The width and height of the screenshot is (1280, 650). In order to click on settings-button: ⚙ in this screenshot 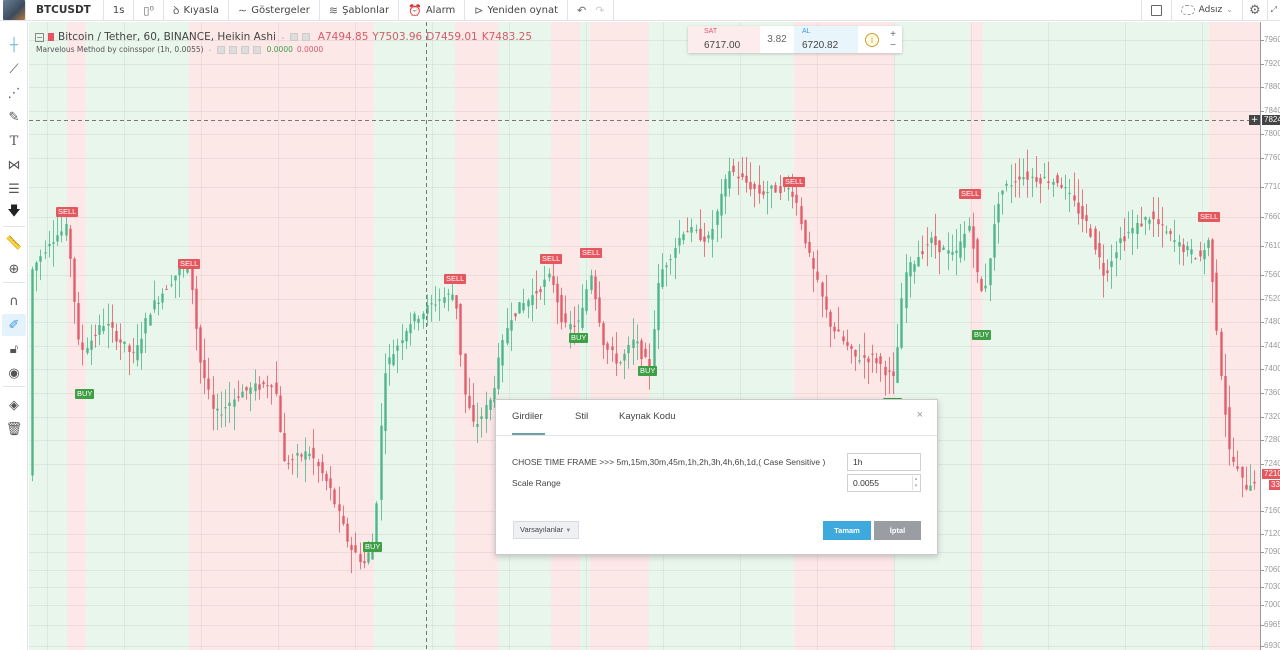, I will do `click(1255, 10)`.